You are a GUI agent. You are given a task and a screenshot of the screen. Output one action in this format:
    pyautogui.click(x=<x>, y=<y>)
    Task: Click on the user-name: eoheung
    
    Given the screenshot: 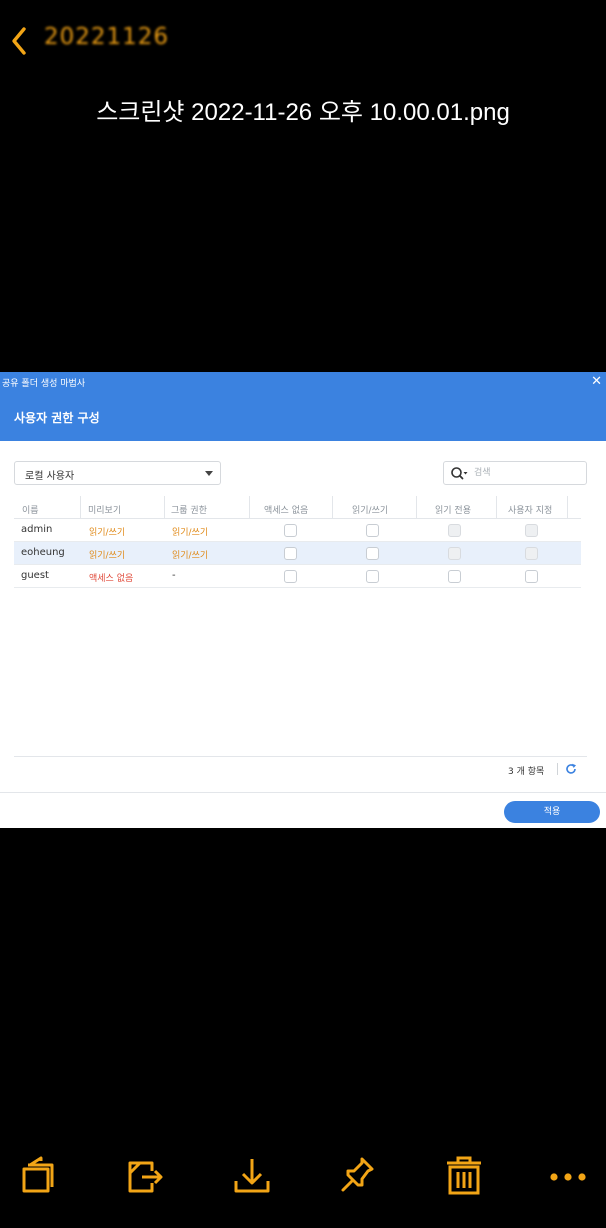 What is the action you would take?
    pyautogui.click(x=43, y=552)
    